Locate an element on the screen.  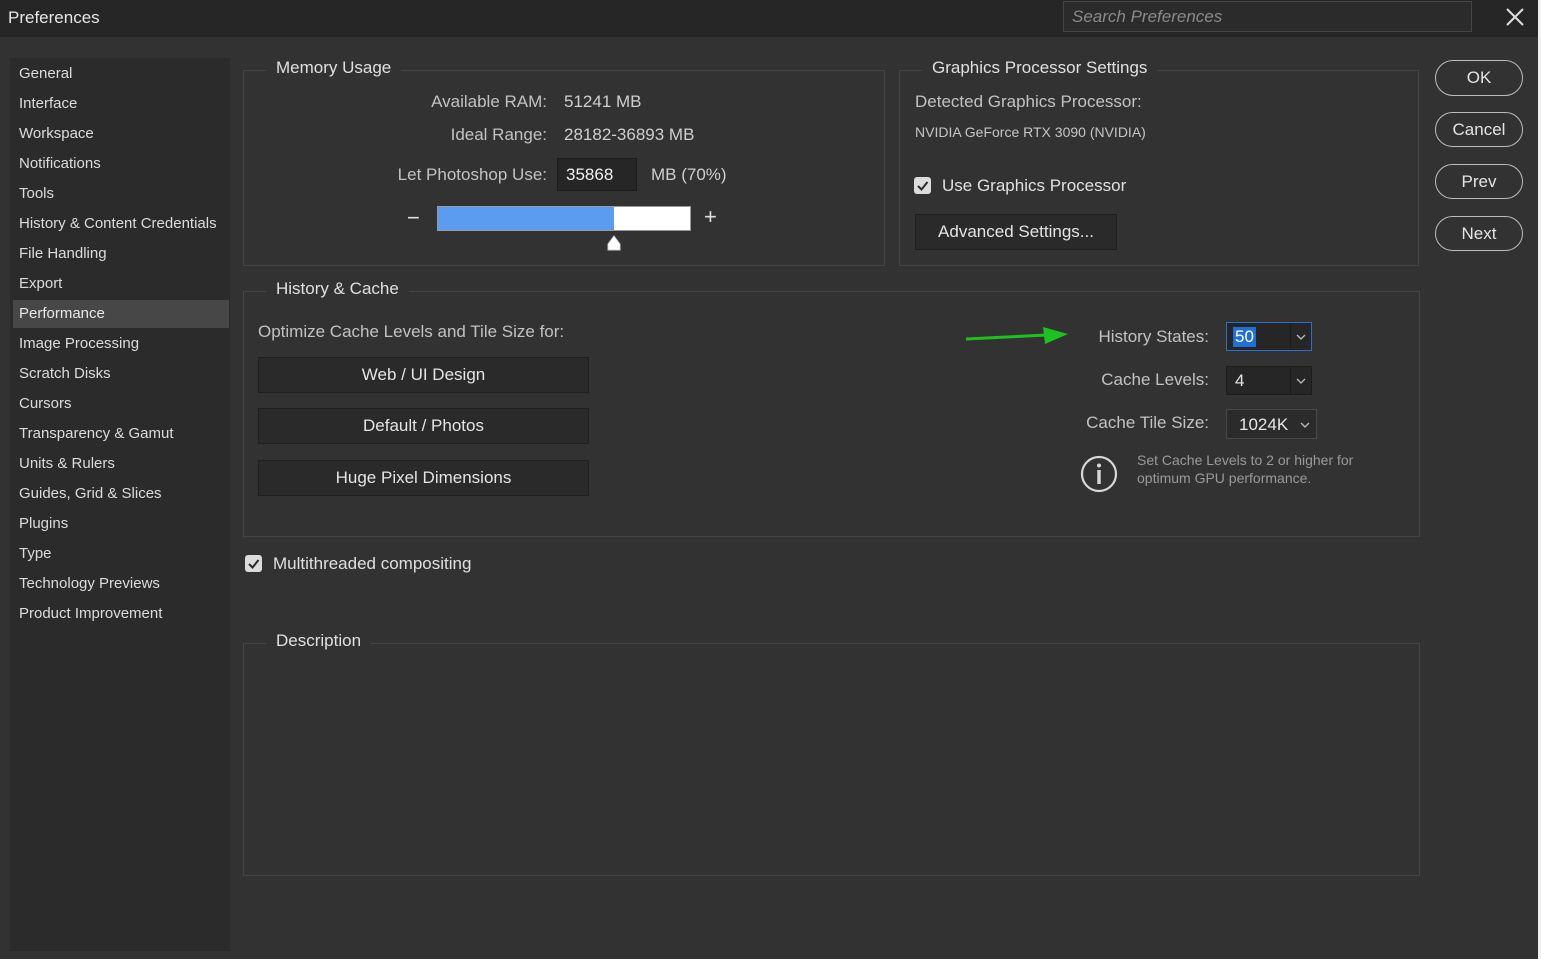
sidebar-item-performance: Performance is located at coordinates (121, 314).